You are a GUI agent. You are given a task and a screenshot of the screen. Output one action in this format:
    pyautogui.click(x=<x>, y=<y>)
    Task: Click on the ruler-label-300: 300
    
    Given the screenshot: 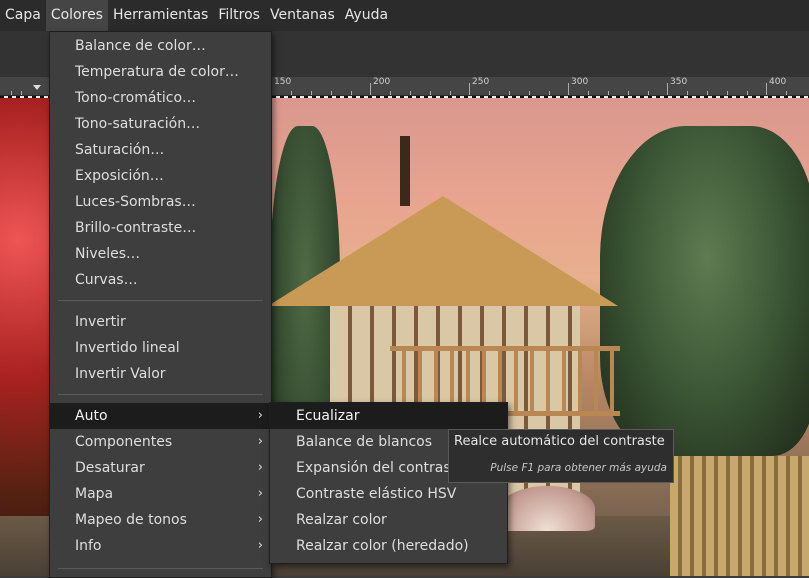 What is the action you would take?
    pyautogui.click(x=580, y=82)
    